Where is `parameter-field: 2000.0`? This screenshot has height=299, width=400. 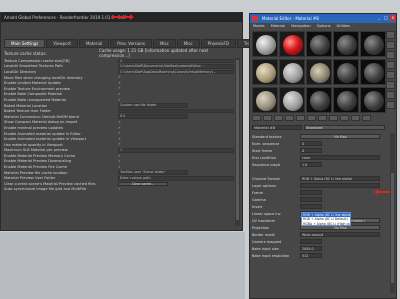 parameter-field: 2000.0 is located at coordinates (311, 248).